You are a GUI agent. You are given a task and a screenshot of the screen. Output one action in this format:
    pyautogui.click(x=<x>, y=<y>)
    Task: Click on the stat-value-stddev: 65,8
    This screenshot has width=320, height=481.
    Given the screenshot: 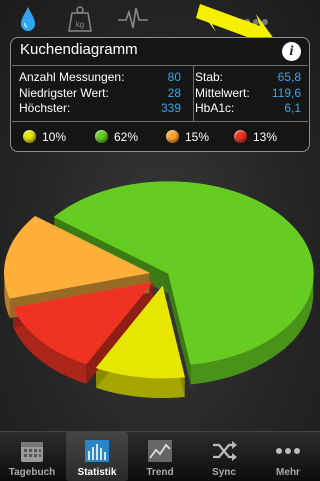 What is the action you would take?
    pyautogui.click(x=289, y=77)
    